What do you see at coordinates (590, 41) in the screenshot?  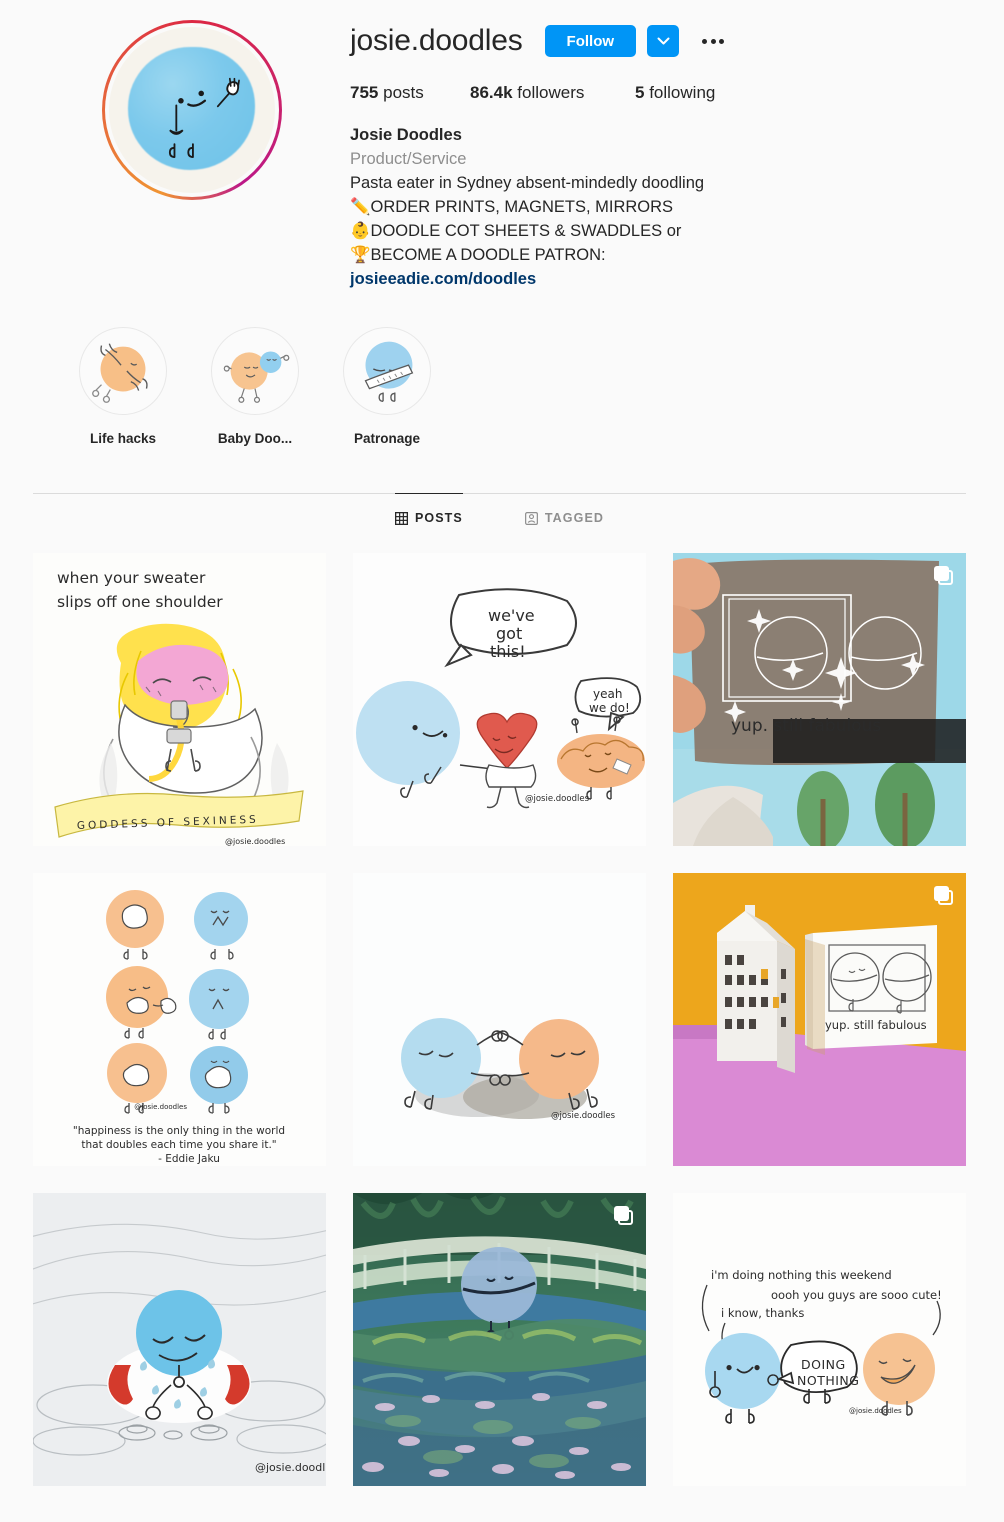 I see `follow-button: Follow` at bounding box center [590, 41].